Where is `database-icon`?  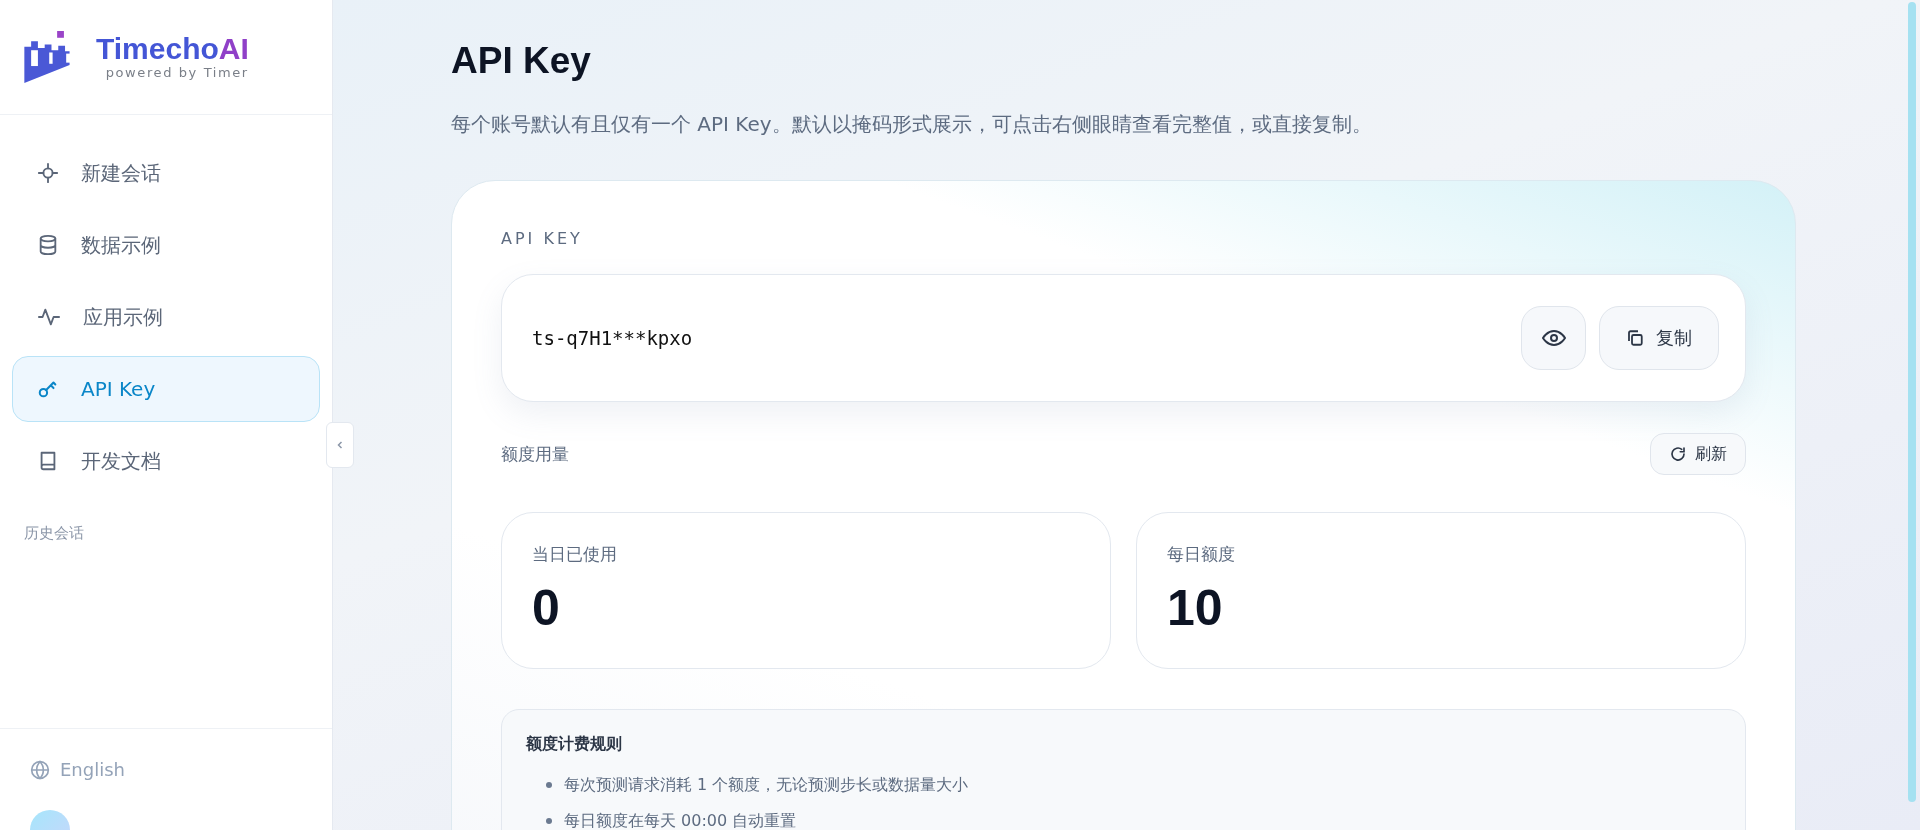 database-icon is located at coordinates (48, 245).